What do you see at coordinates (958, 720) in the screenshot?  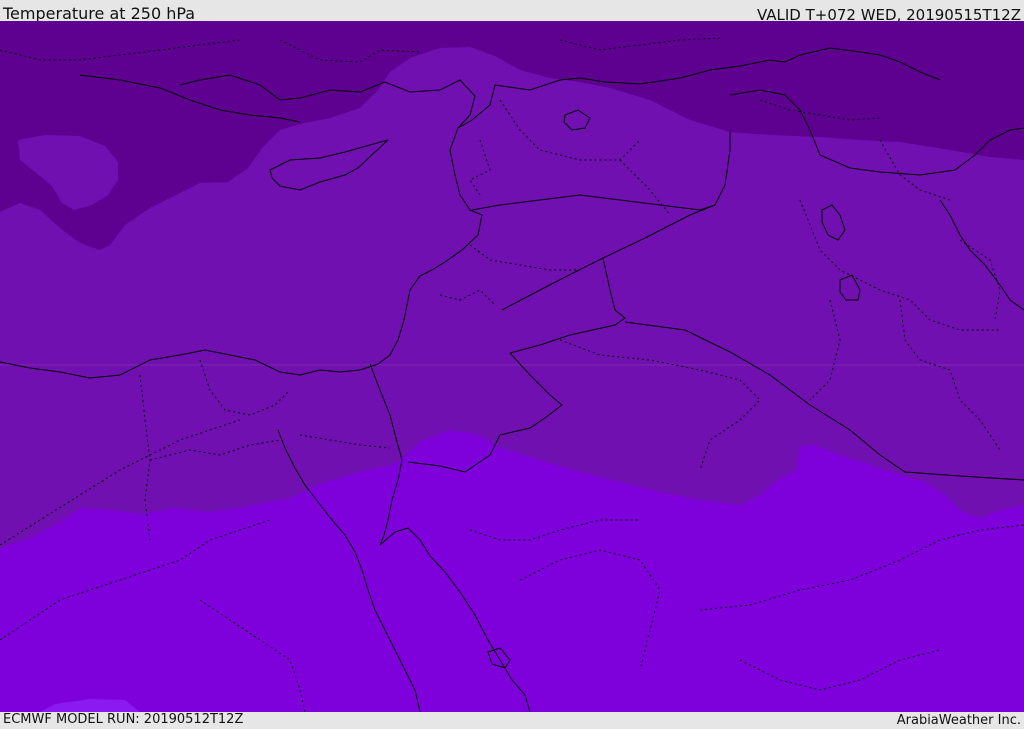 I see `credit-label: ArabiaWeather Inc.` at bounding box center [958, 720].